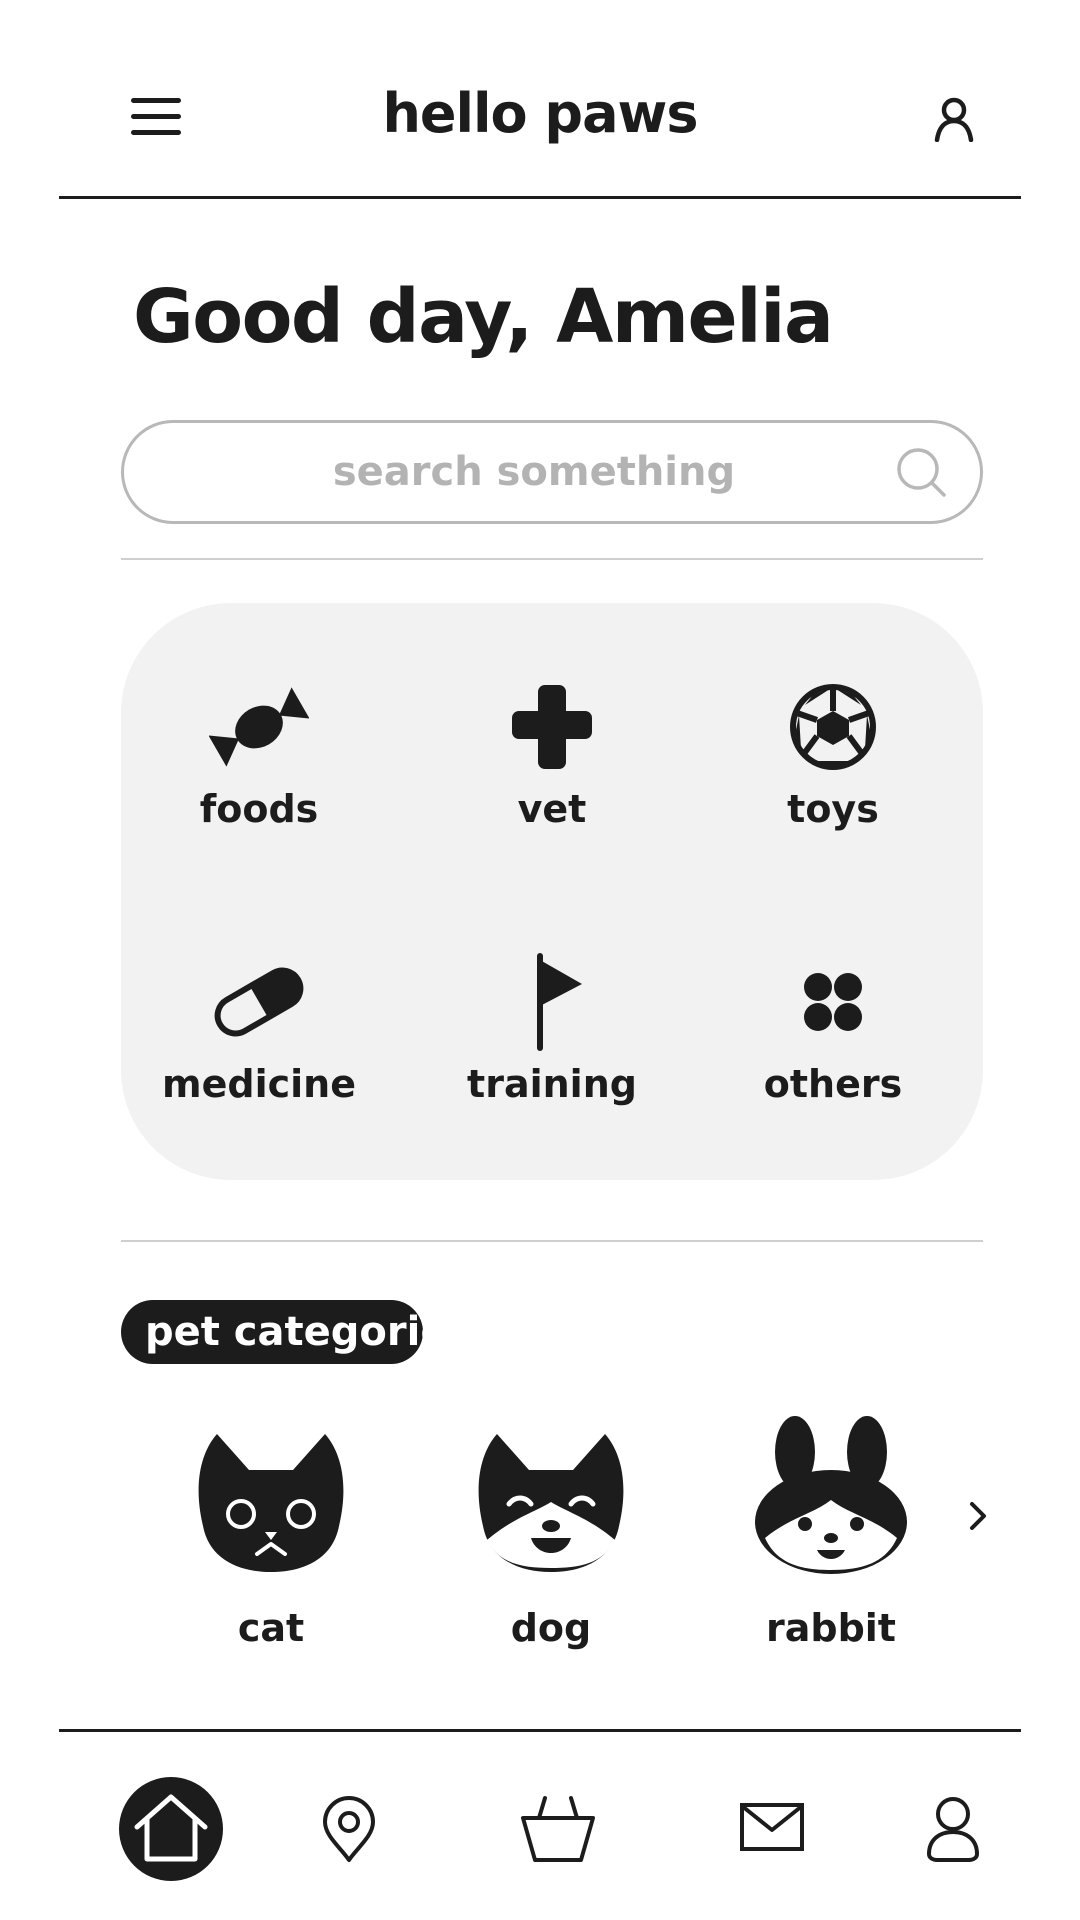 The image size is (1080, 1920). What do you see at coordinates (831, 1628) in the screenshot?
I see `pet-label: rabbit` at bounding box center [831, 1628].